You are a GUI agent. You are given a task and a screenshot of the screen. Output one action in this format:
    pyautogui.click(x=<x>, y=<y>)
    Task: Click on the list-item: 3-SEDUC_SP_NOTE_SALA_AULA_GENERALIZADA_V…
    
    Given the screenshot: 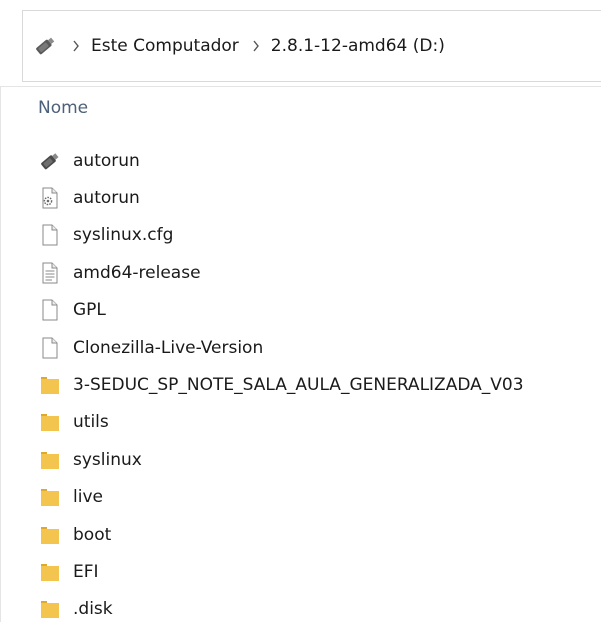 What is the action you would take?
    pyautogui.click(x=318, y=384)
    